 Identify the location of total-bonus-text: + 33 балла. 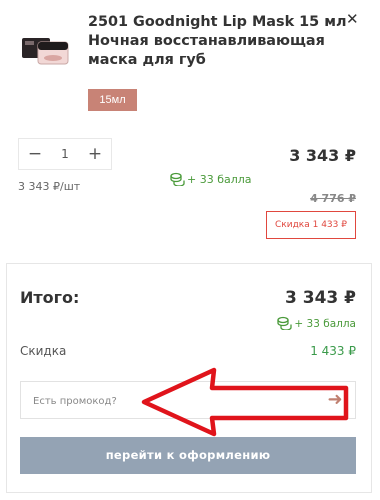
(325, 324).